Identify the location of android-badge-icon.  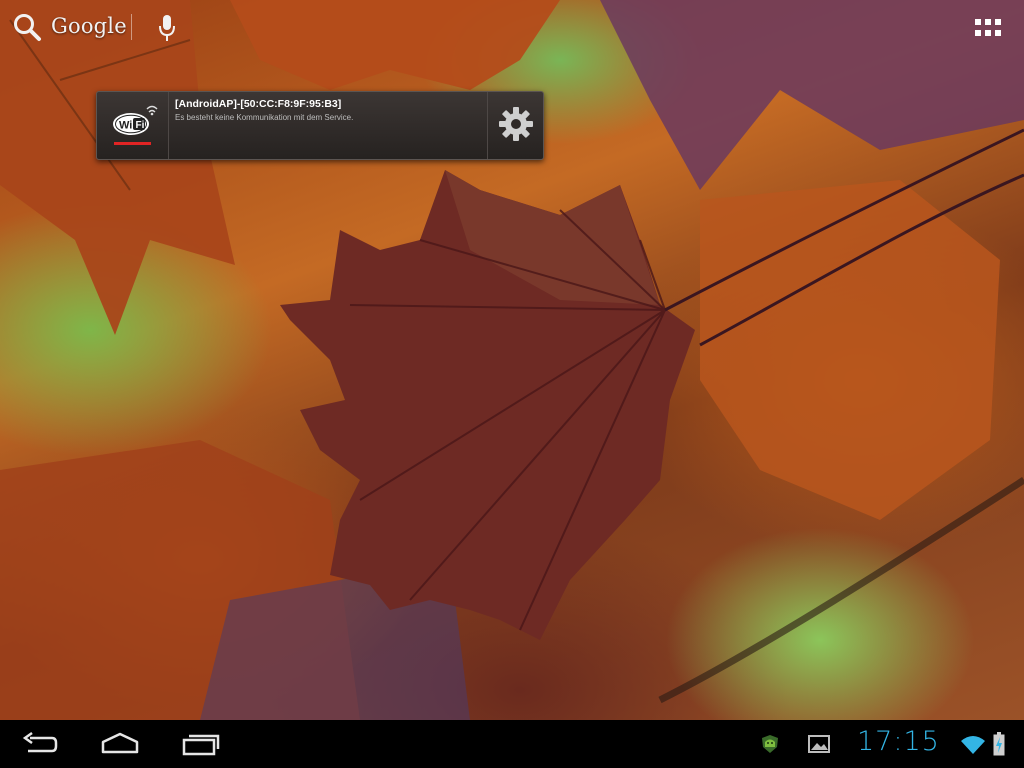
(770, 744).